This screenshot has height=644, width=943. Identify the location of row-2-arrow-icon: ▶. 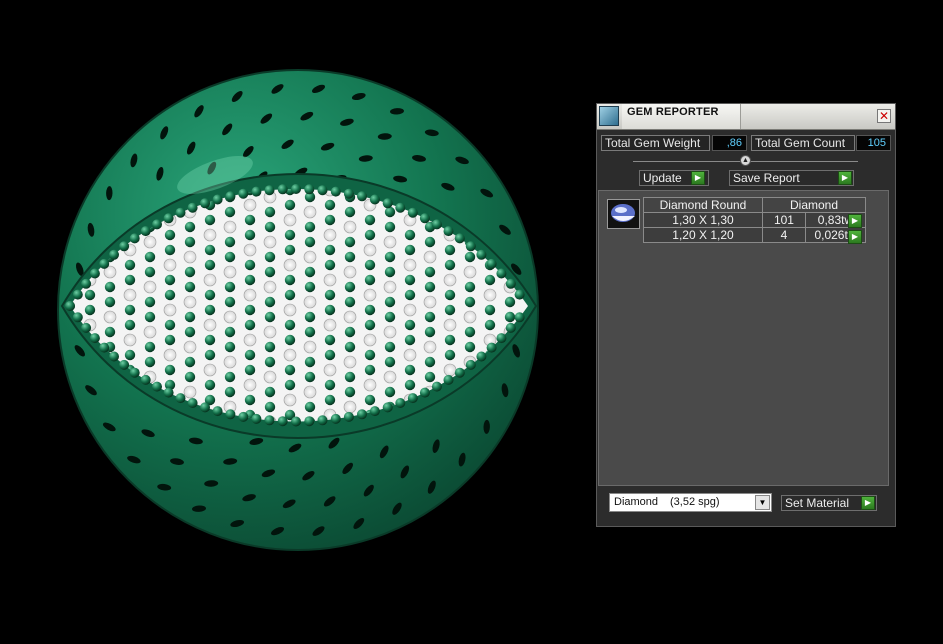
(855, 237).